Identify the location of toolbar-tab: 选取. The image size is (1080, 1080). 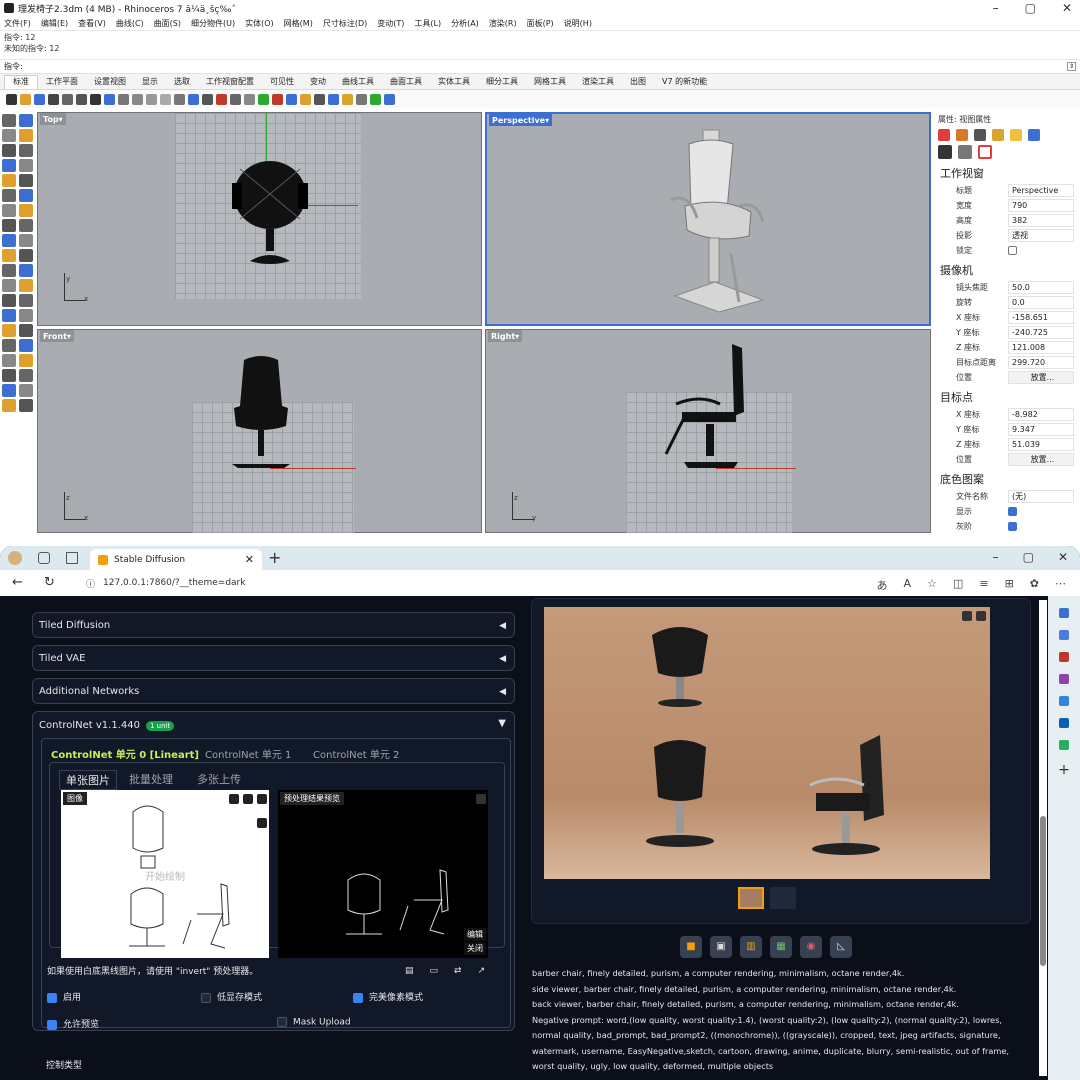
(182, 82).